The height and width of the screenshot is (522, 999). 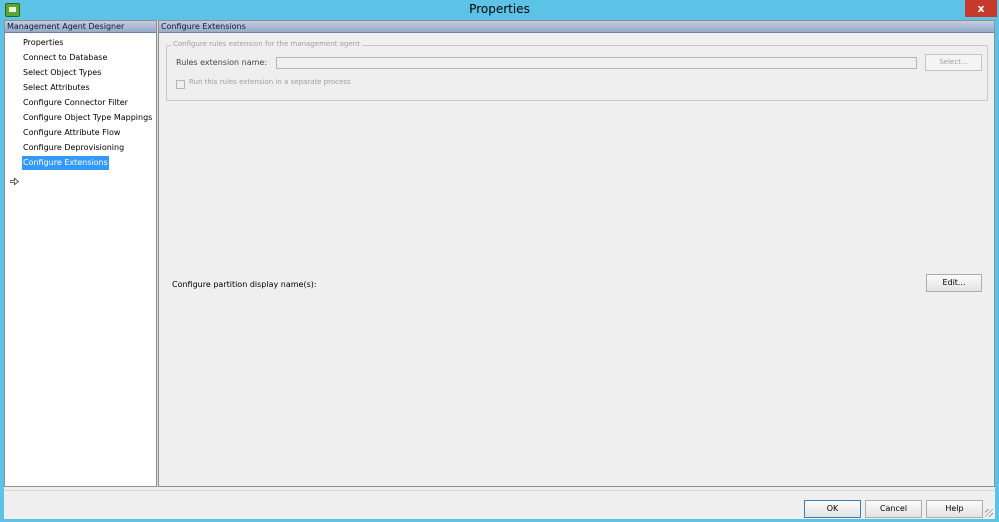 I want to click on nav-item-configure-attribute-flow: Configure Attribute Flow, so click(x=71, y=133).